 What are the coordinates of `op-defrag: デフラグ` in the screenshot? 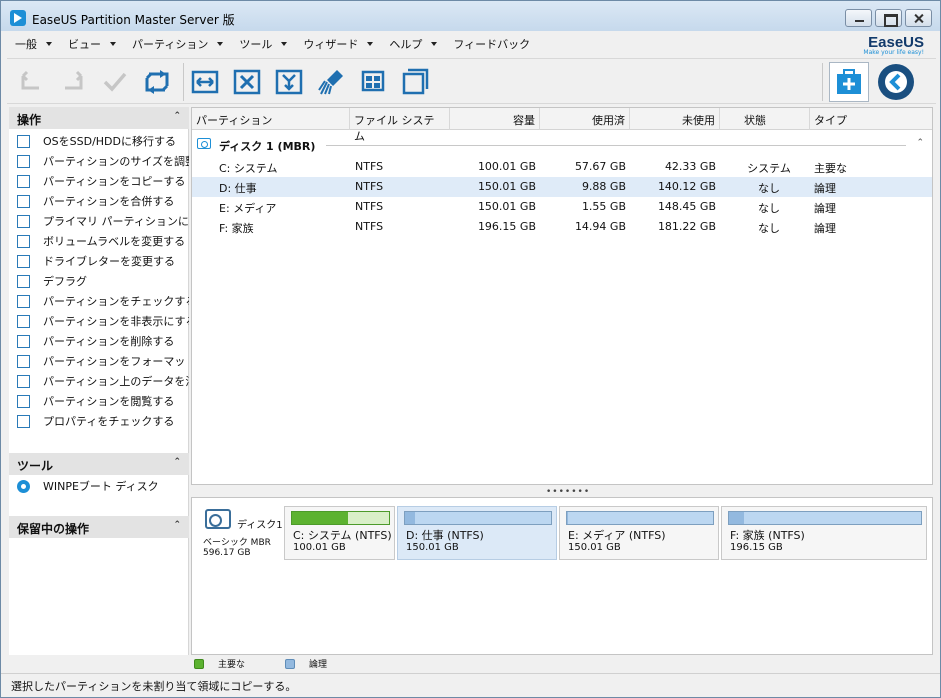 It's located at (99, 281).